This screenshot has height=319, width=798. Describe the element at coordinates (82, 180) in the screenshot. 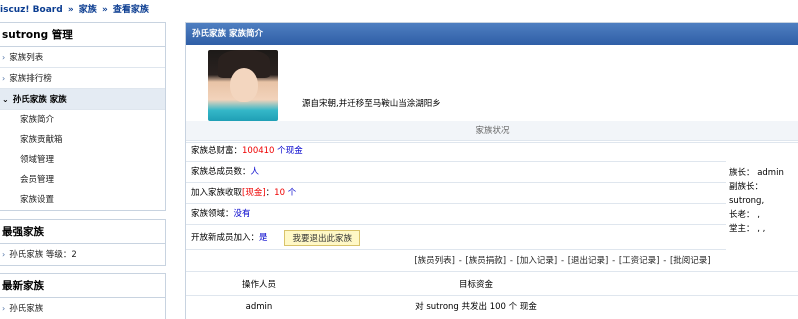

I see `sidebar-subitem-members: 会员管理` at that location.